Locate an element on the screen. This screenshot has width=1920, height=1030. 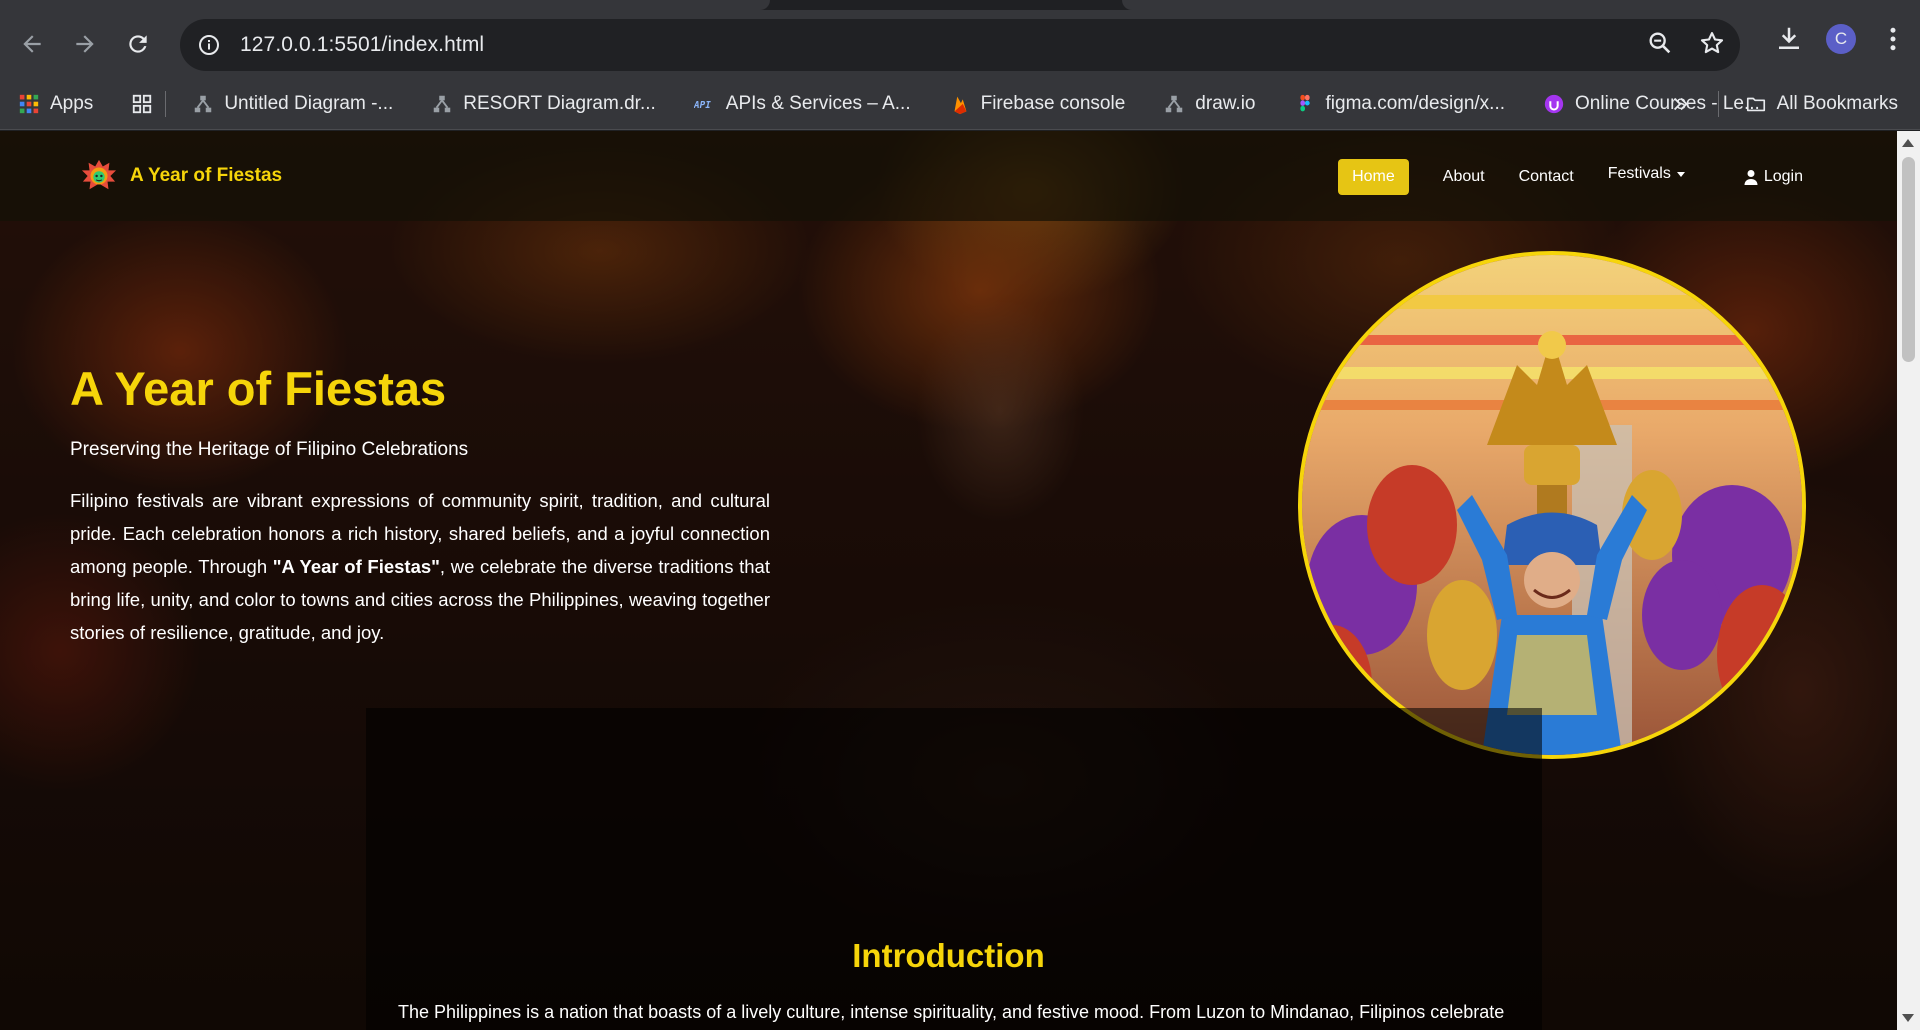
reload-button is located at coordinates (138, 44).